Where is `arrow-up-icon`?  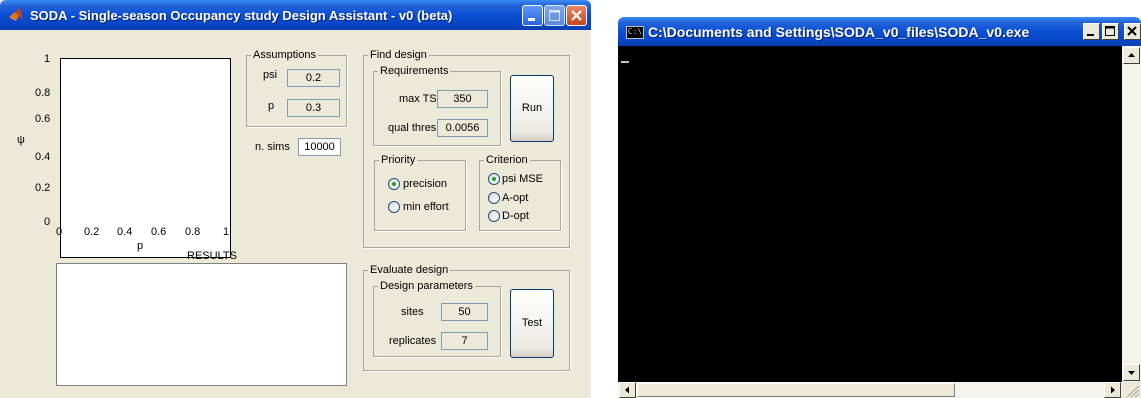 arrow-up-icon is located at coordinates (1131, 55).